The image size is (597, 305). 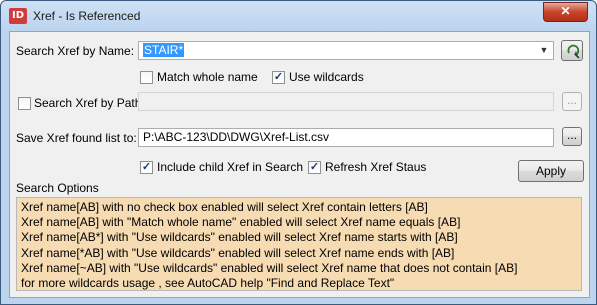 I want to click on window-title: Xref - Is Referenced, so click(x=87, y=16).